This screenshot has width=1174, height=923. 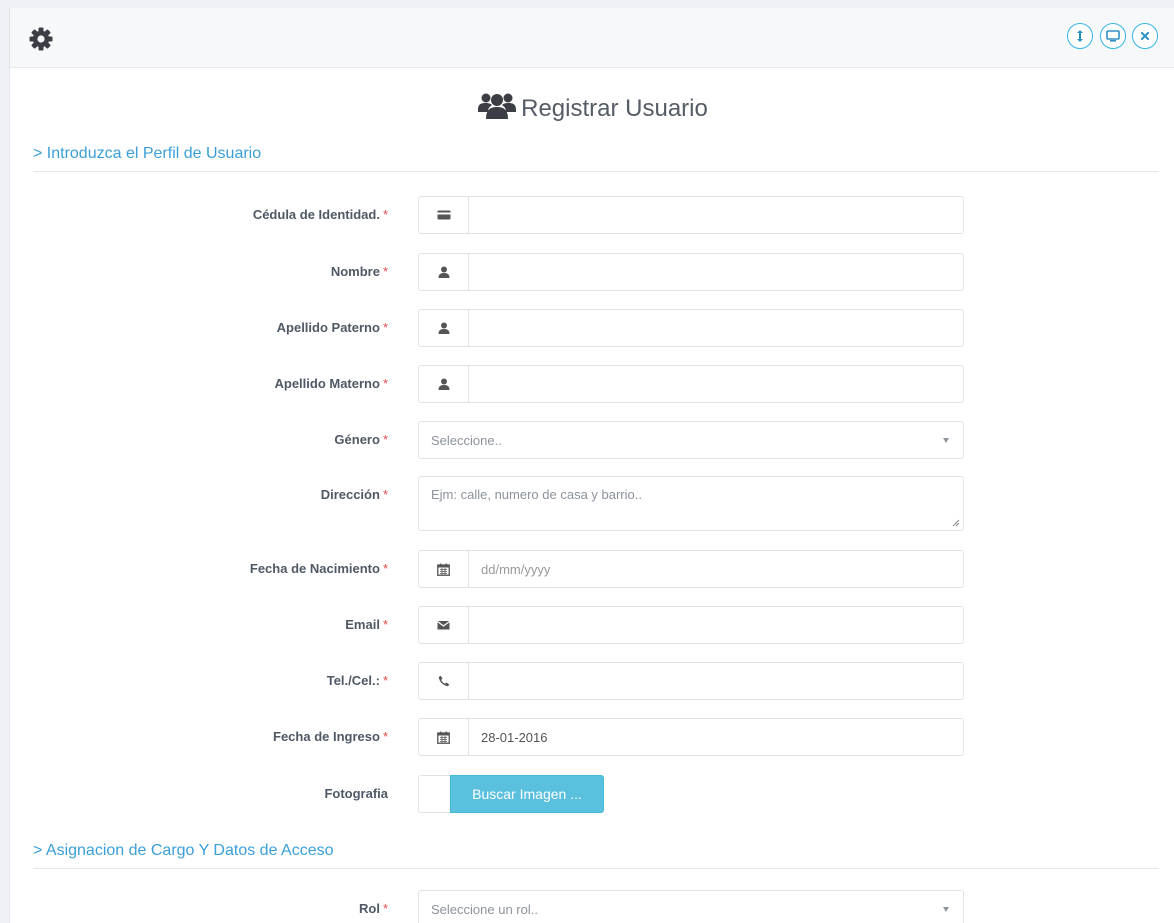 I want to click on file-name-display, so click(x=434, y=794).